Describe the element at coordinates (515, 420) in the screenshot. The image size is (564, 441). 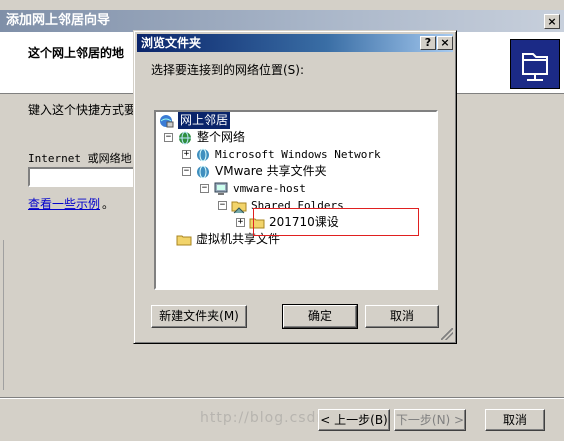
I see `wizard-cancel-button: 取消` at that location.